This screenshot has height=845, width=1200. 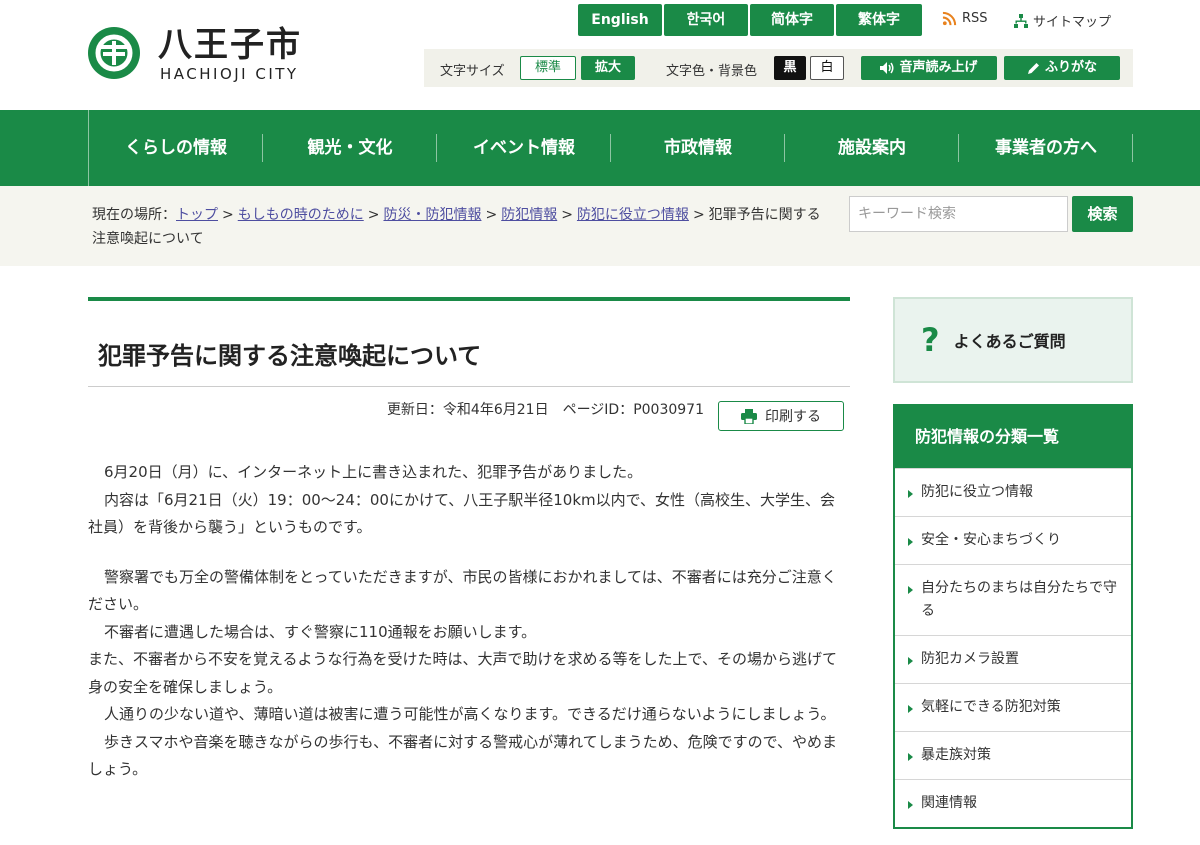 What do you see at coordinates (930, 340) in the screenshot?
I see `question-mark-icon: ?` at bounding box center [930, 340].